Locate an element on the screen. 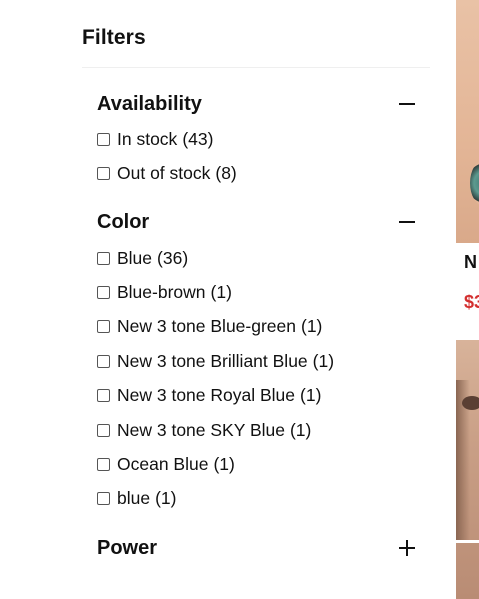 This screenshot has width=479, height=599. product-grid-peek: N $3 is located at coordinates (467, 299).